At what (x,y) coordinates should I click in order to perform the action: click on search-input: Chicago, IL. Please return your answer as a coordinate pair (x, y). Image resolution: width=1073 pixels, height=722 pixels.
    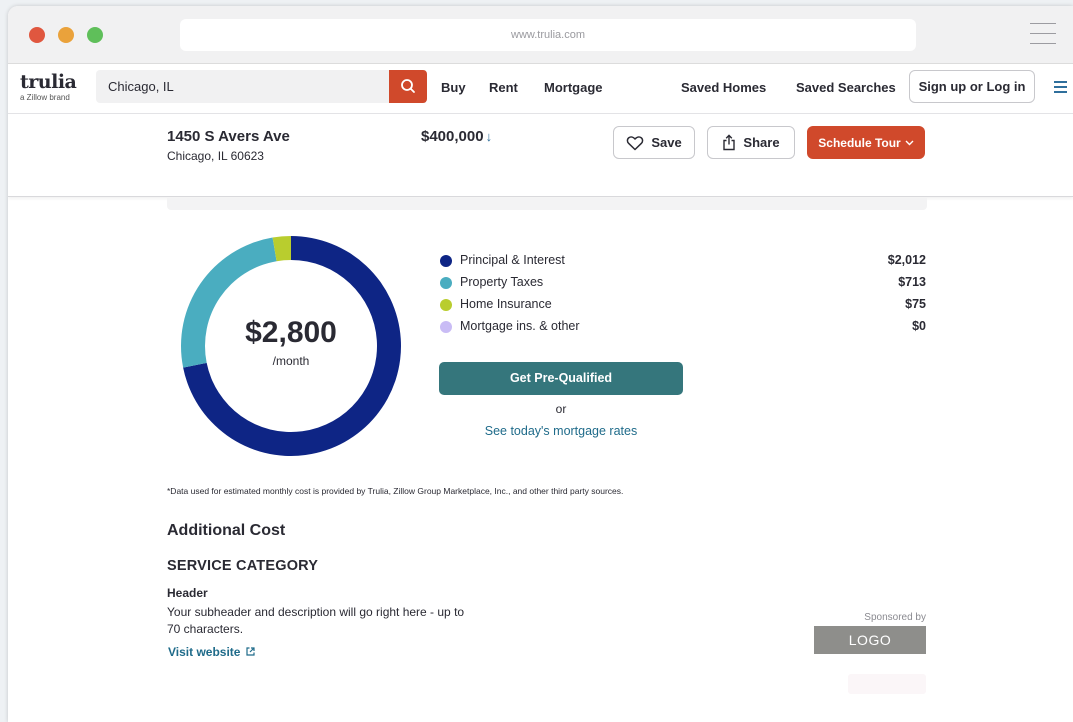
    Looking at the image, I should click on (261, 86).